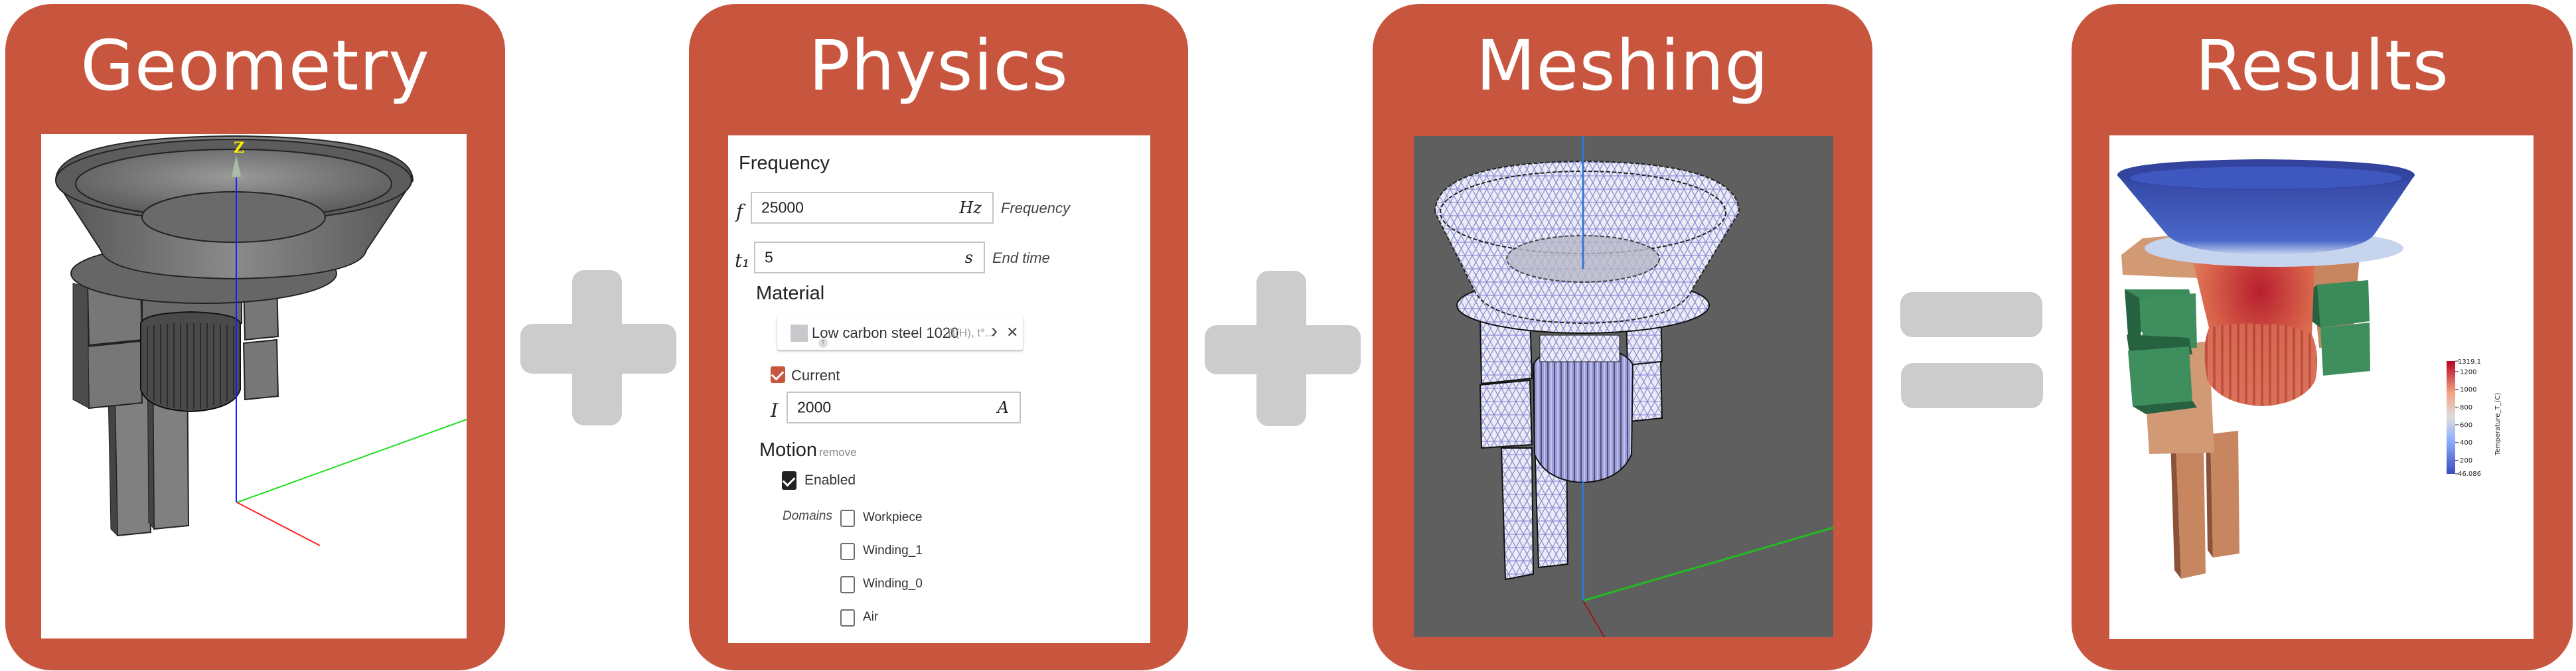 Image resolution: width=2576 pixels, height=671 pixels. I want to click on geometry-viewport: Z, so click(254, 386).